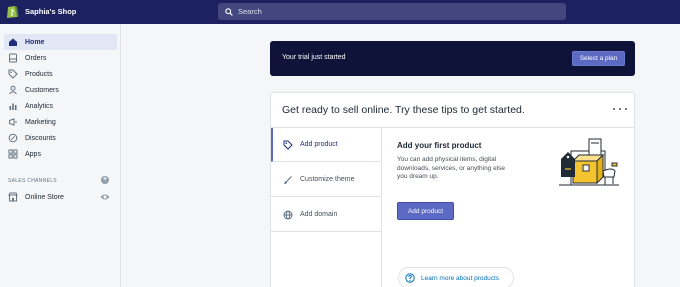  What do you see at coordinates (425, 211) in the screenshot?
I see `add-product-button: Add product` at bounding box center [425, 211].